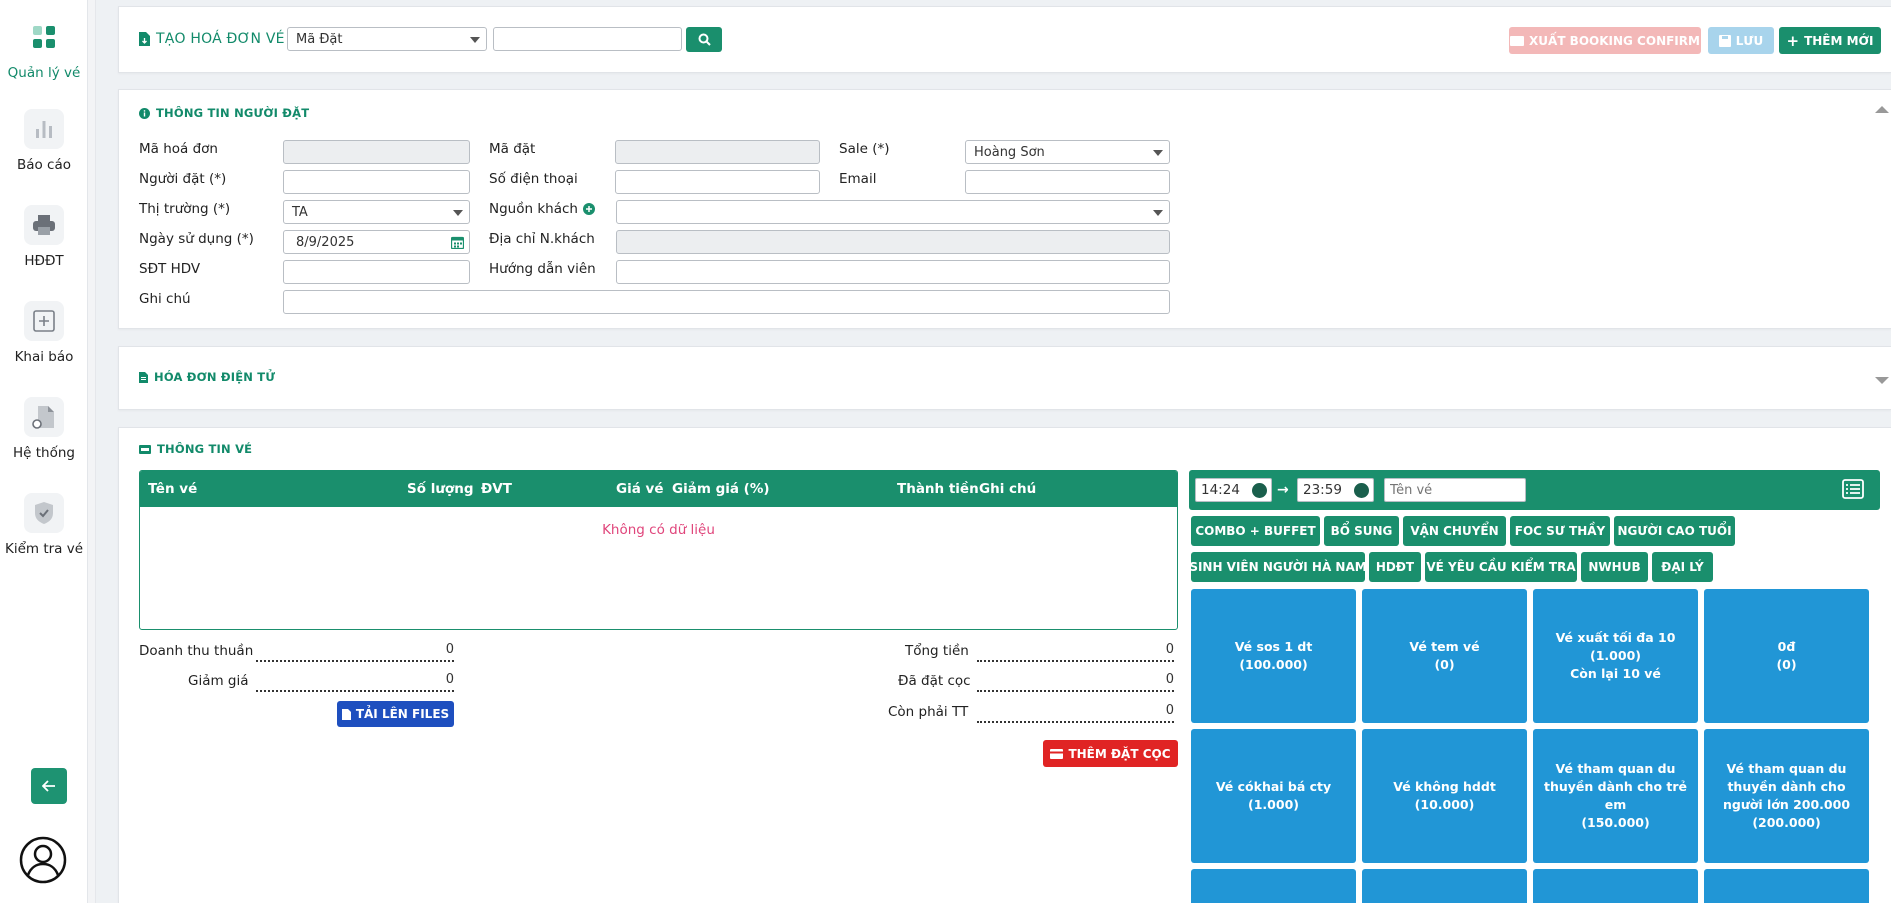 Image resolution: width=1891 pixels, height=903 pixels. Describe the element at coordinates (1067, 152) in the screenshot. I see `sale-select: Hoàng Sơn` at that location.